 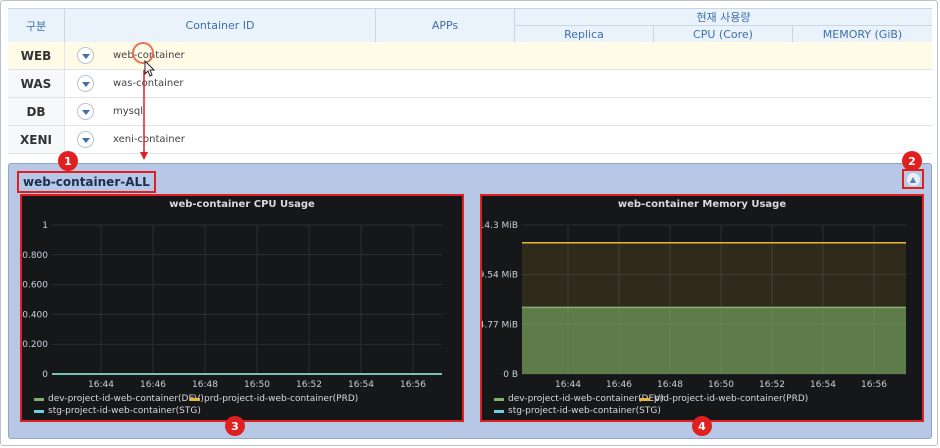 I want to click on annotation-badge-1: 1, so click(x=68, y=161).